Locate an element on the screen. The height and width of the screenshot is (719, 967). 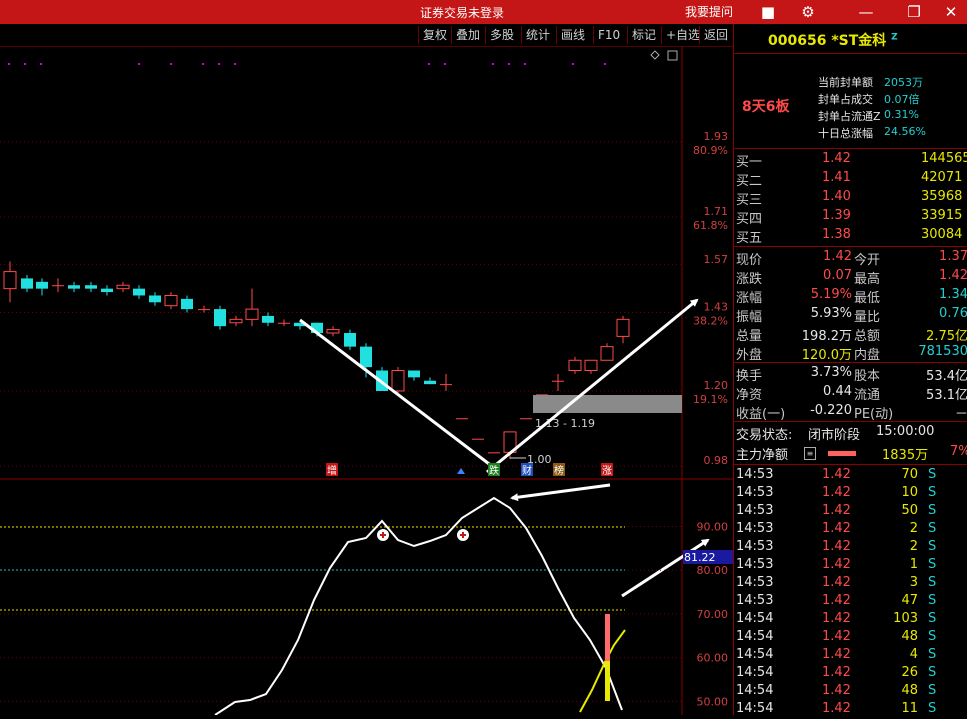
annotation-arrow is located at coordinates (560, 492).